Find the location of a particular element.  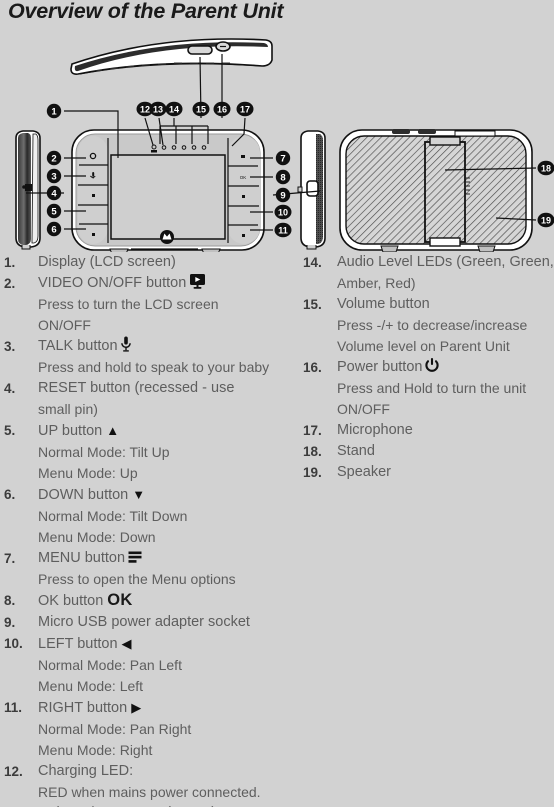

parts-list-item-subtext: Normal Mode: Tilt Down is located at coordinates (113, 516).